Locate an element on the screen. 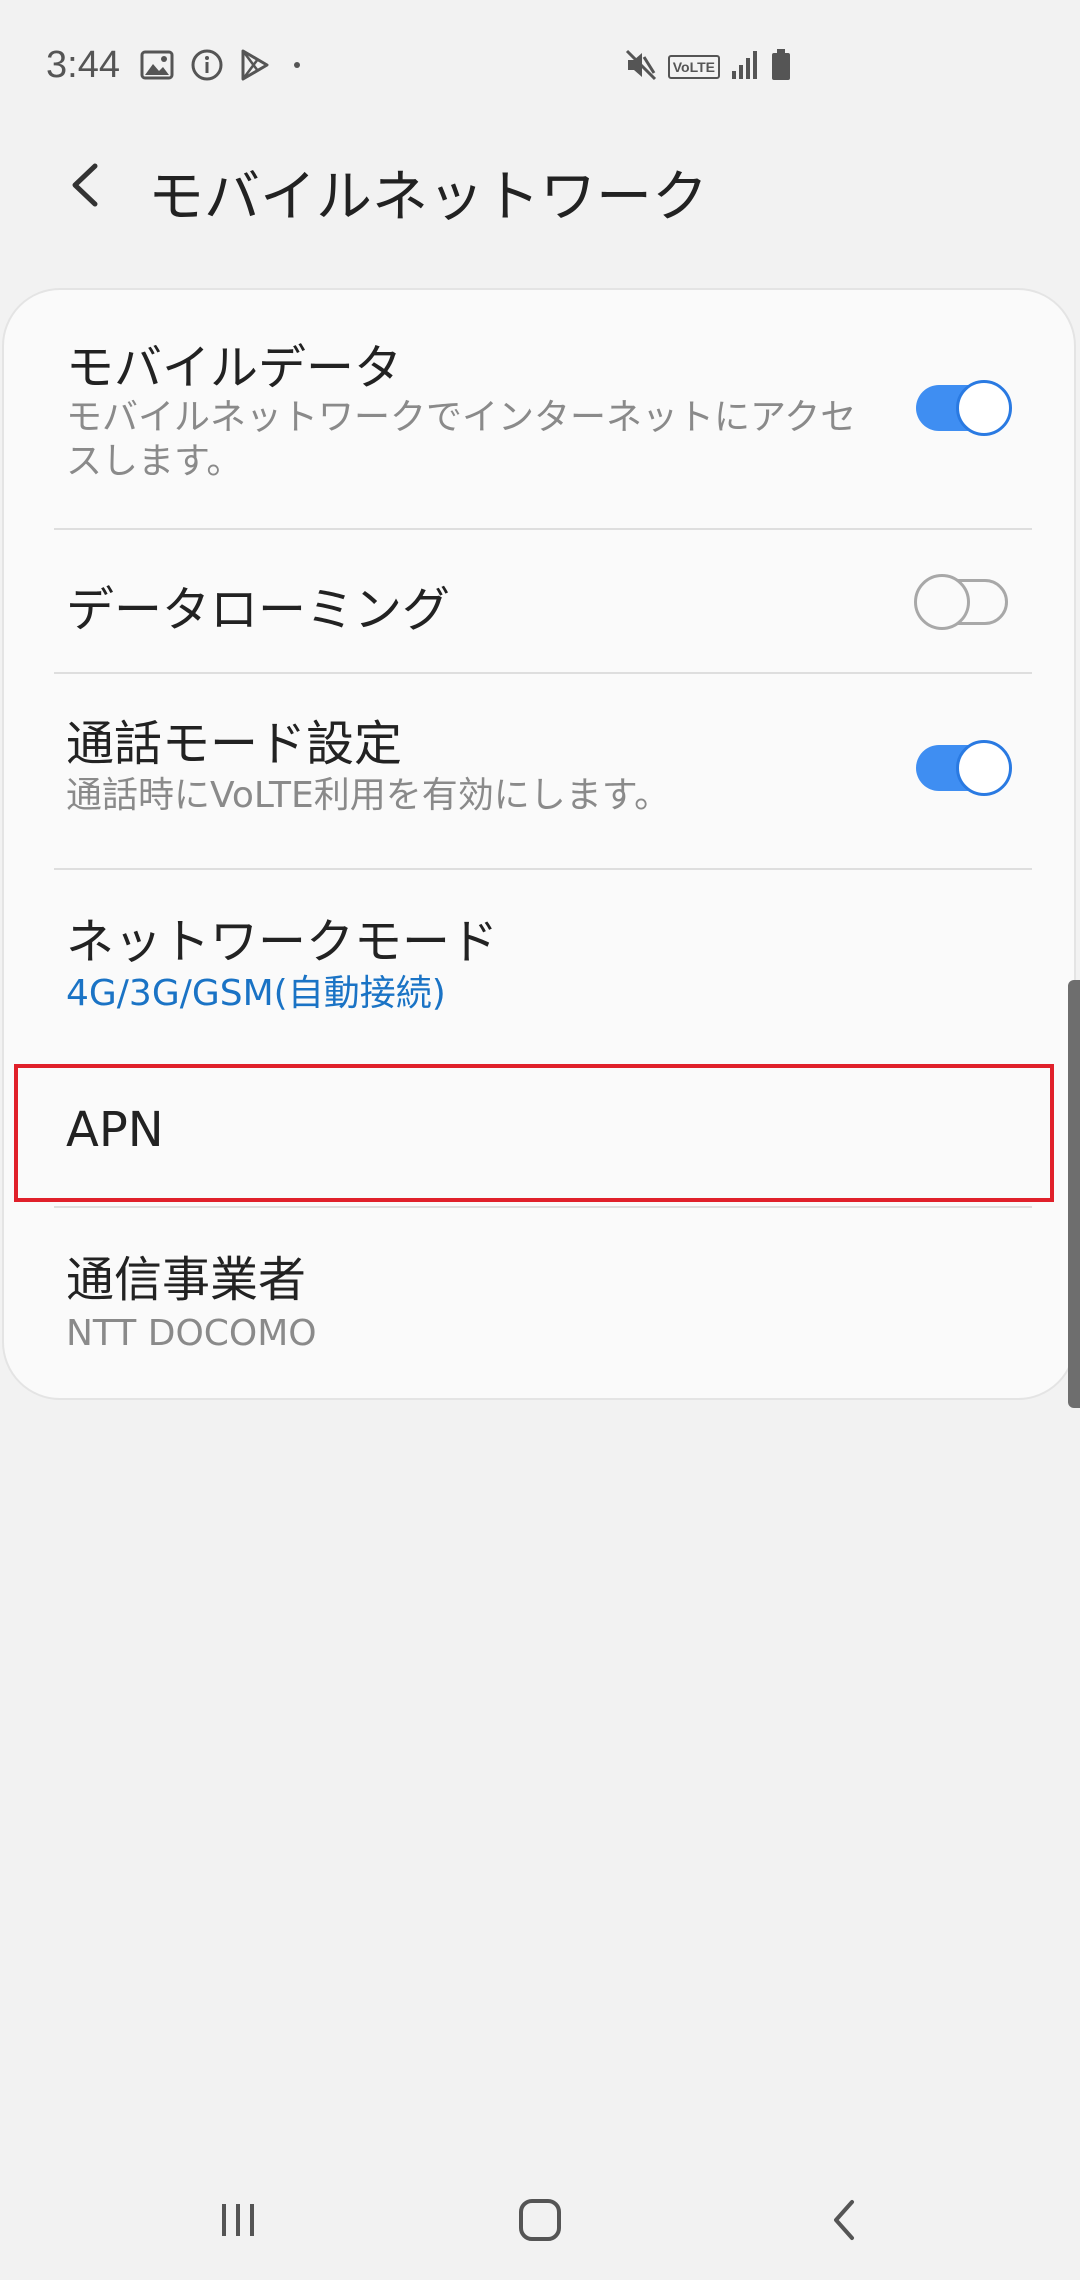  navigation-bar is located at coordinates (540, 2220).